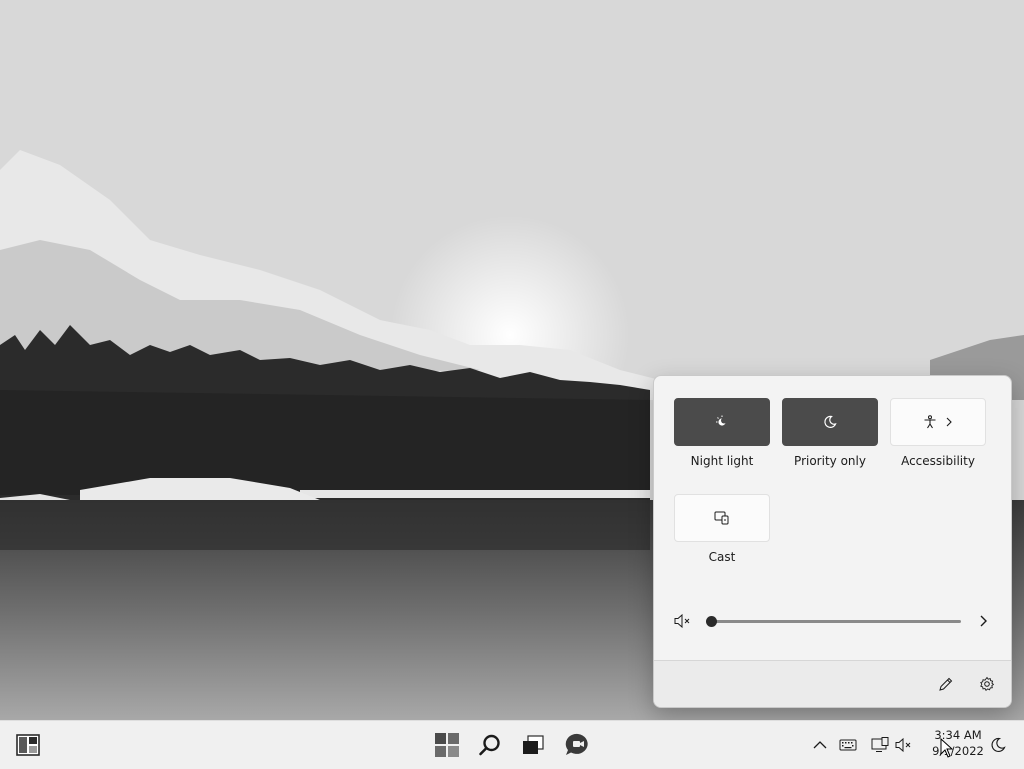  What do you see at coordinates (820, 745) in the screenshot?
I see `chevron-up-icon` at bounding box center [820, 745].